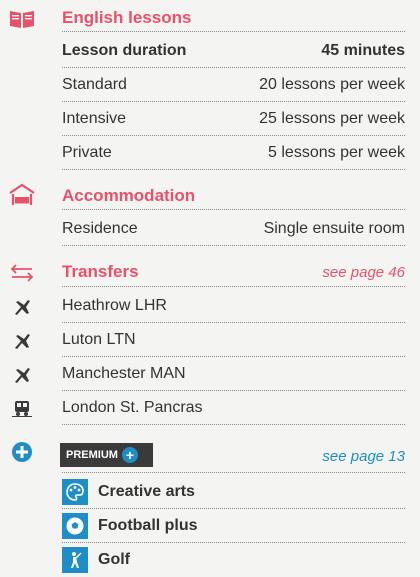 This screenshot has height=577, width=420. What do you see at coordinates (75, 491) in the screenshot?
I see `palette-icon` at bounding box center [75, 491].